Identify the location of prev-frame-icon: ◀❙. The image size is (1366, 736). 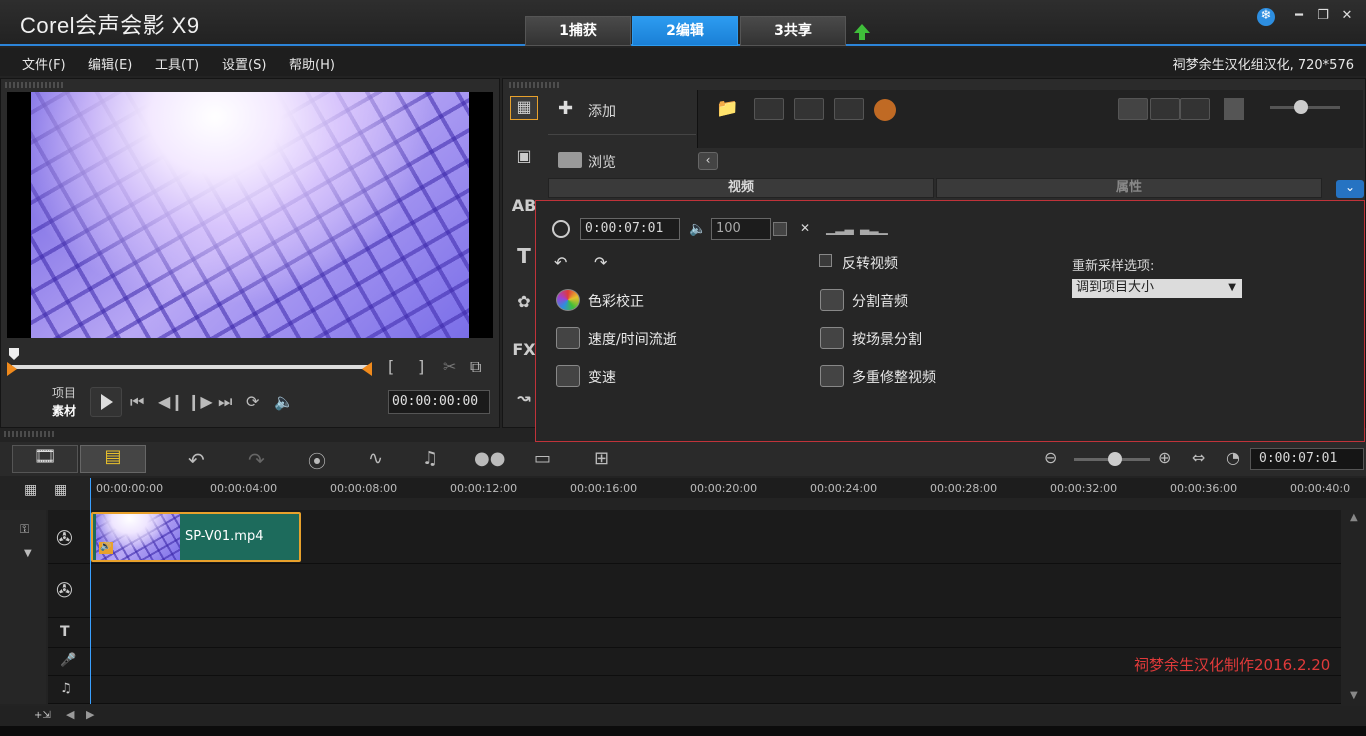
(171, 401).